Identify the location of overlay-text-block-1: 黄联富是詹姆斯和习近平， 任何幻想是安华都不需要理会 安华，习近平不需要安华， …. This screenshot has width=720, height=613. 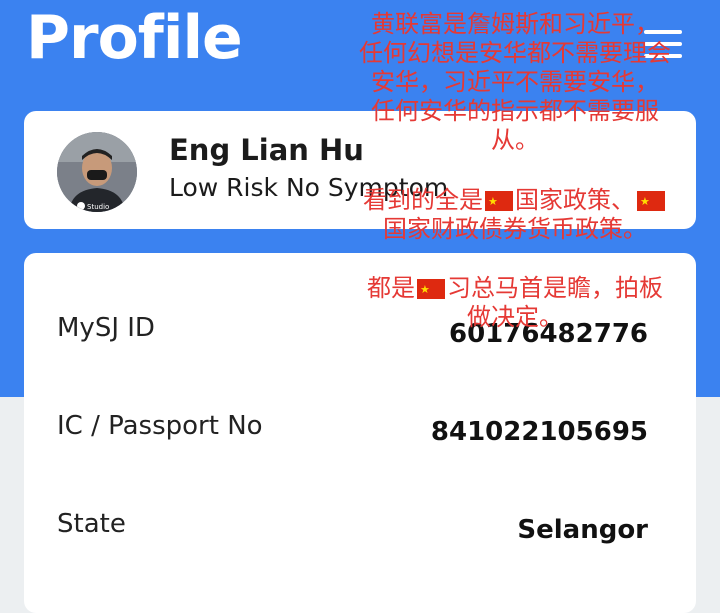
(515, 82).